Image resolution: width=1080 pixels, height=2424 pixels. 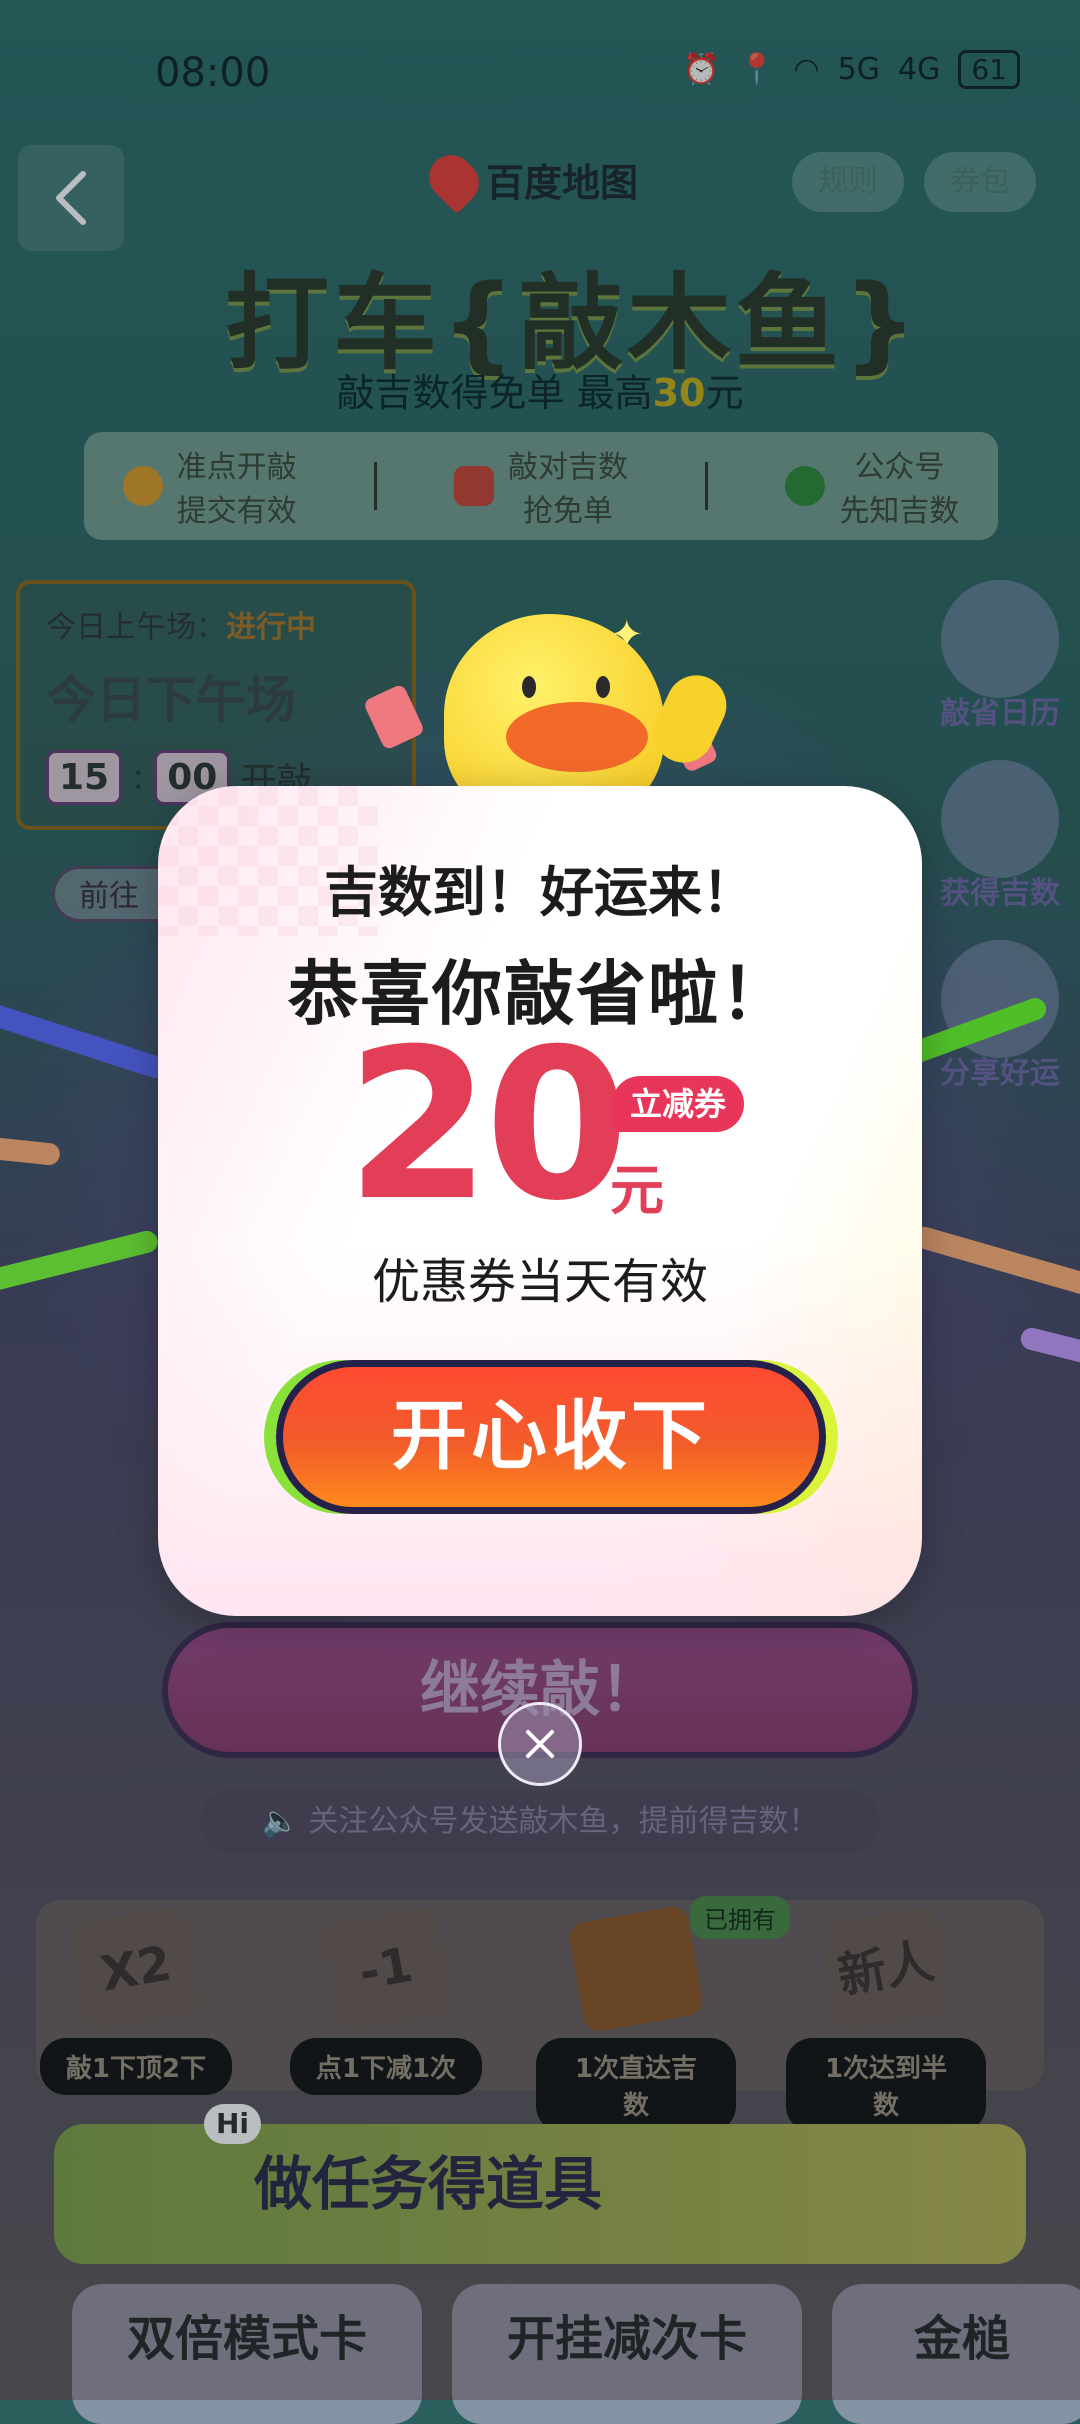 I want to click on close-icon, so click(x=540, y=1744).